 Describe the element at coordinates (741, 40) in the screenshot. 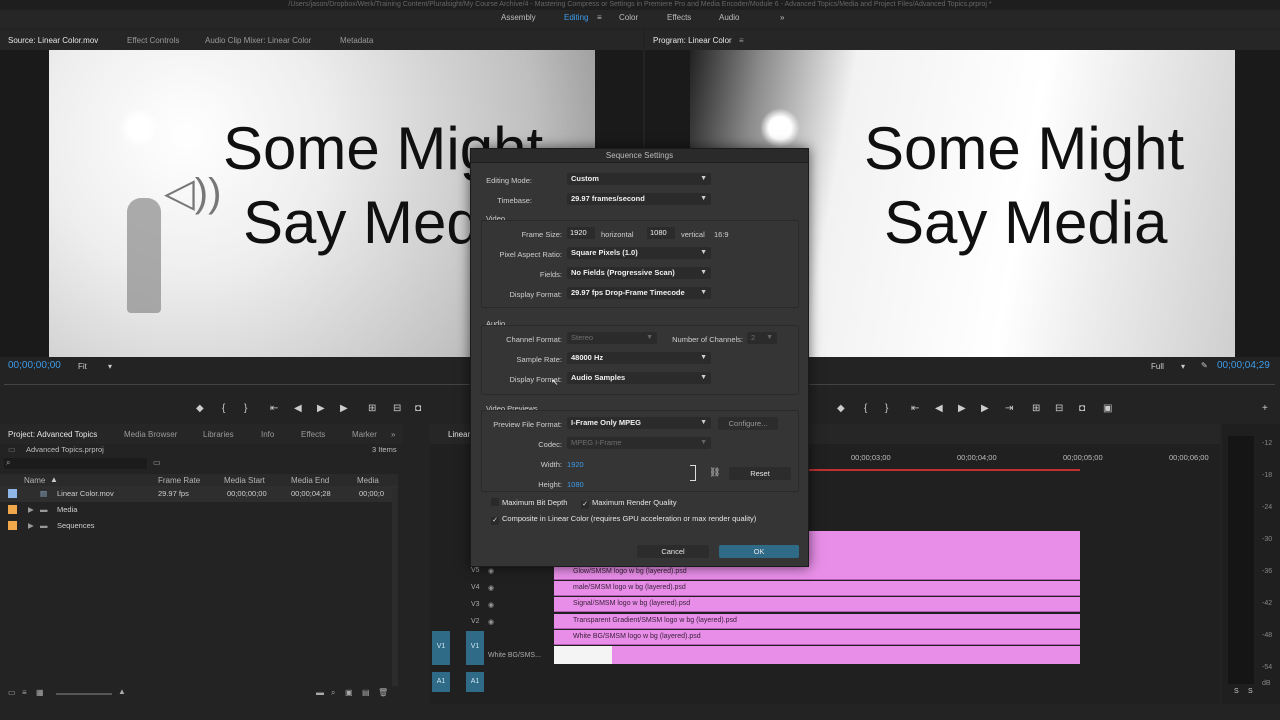

I see `program-menu-icon: ≡` at that location.